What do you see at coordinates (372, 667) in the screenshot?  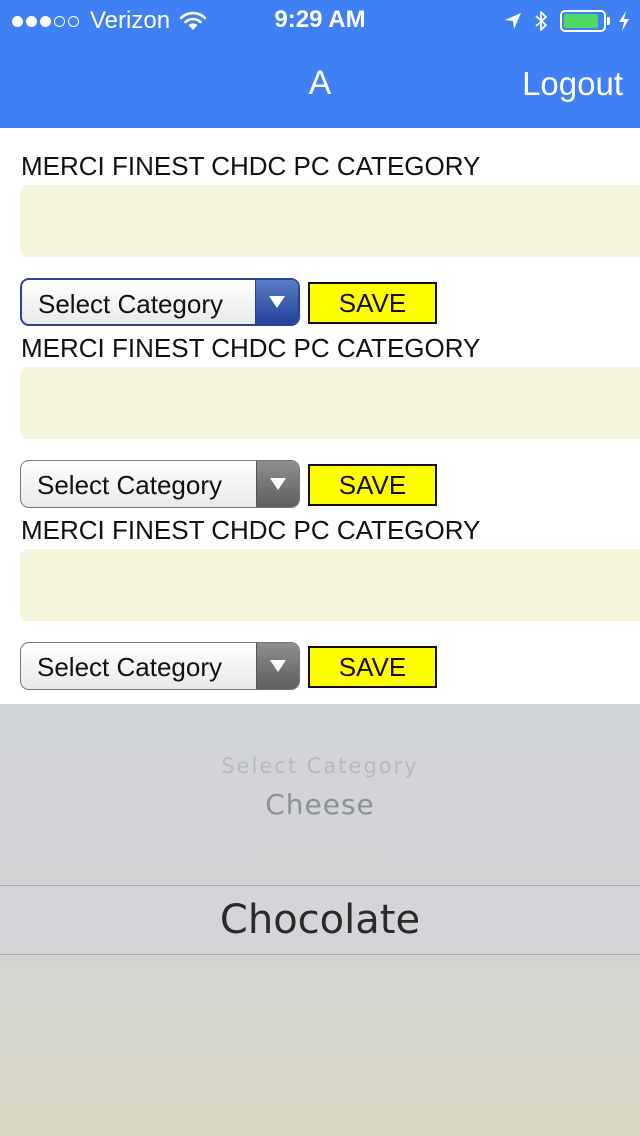 I see `save-button: SAVE` at bounding box center [372, 667].